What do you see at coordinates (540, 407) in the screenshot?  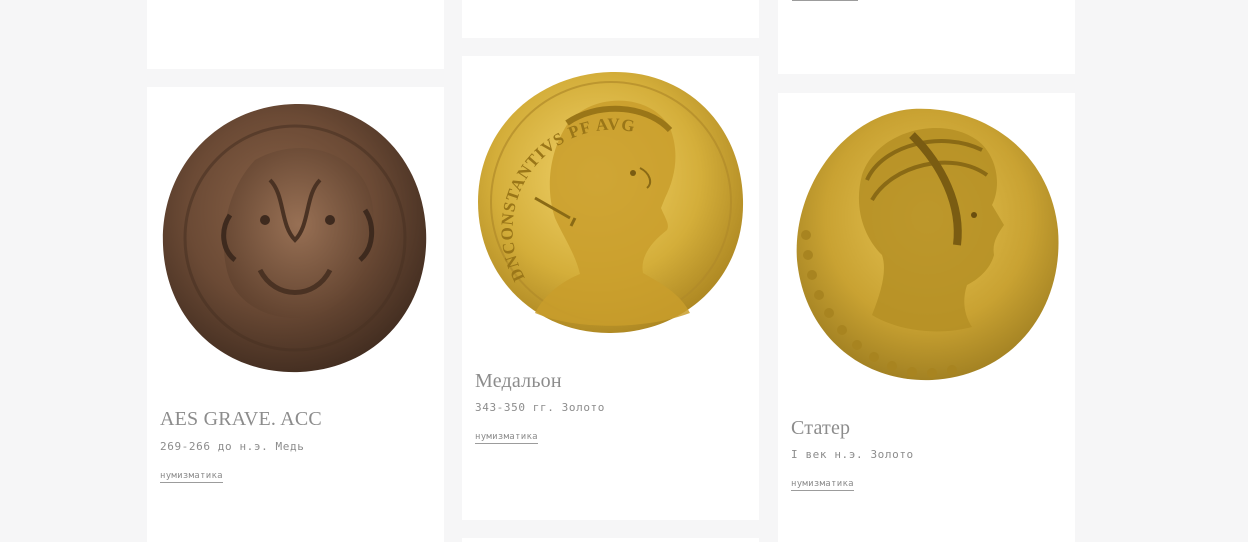 I see `item-date-material: 343-350 гг. Золото` at bounding box center [540, 407].